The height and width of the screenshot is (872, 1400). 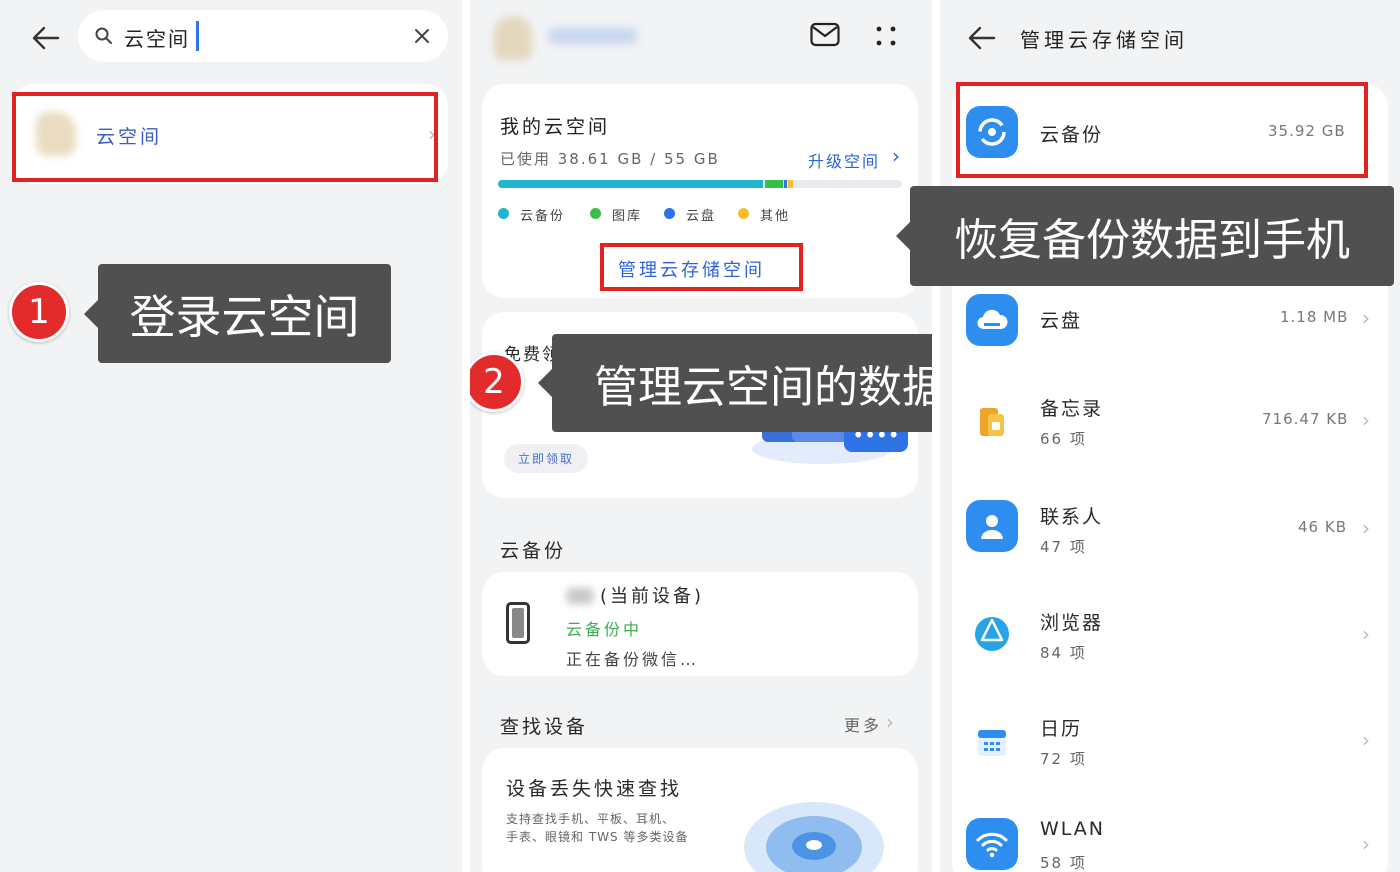 What do you see at coordinates (700, 810) in the screenshot?
I see `find-device-card: 设备丢失快速查找 支持查找手机、平板、耳机、 手表、眼镜和 TWS 等多类设备` at bounding box center [700, 810].